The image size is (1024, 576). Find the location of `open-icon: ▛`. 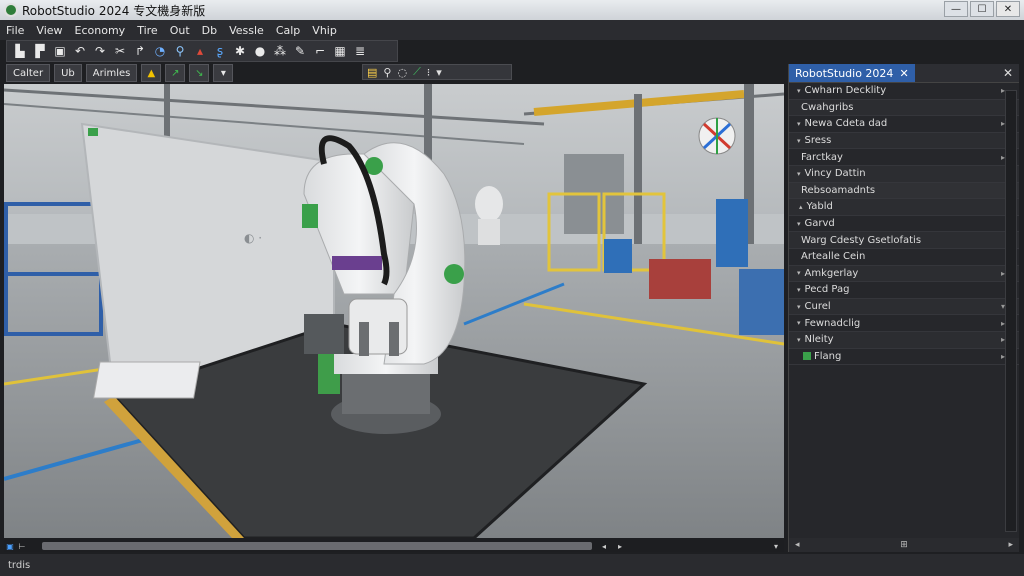

open-icon: ▛ is located at coordinates (40, 51).